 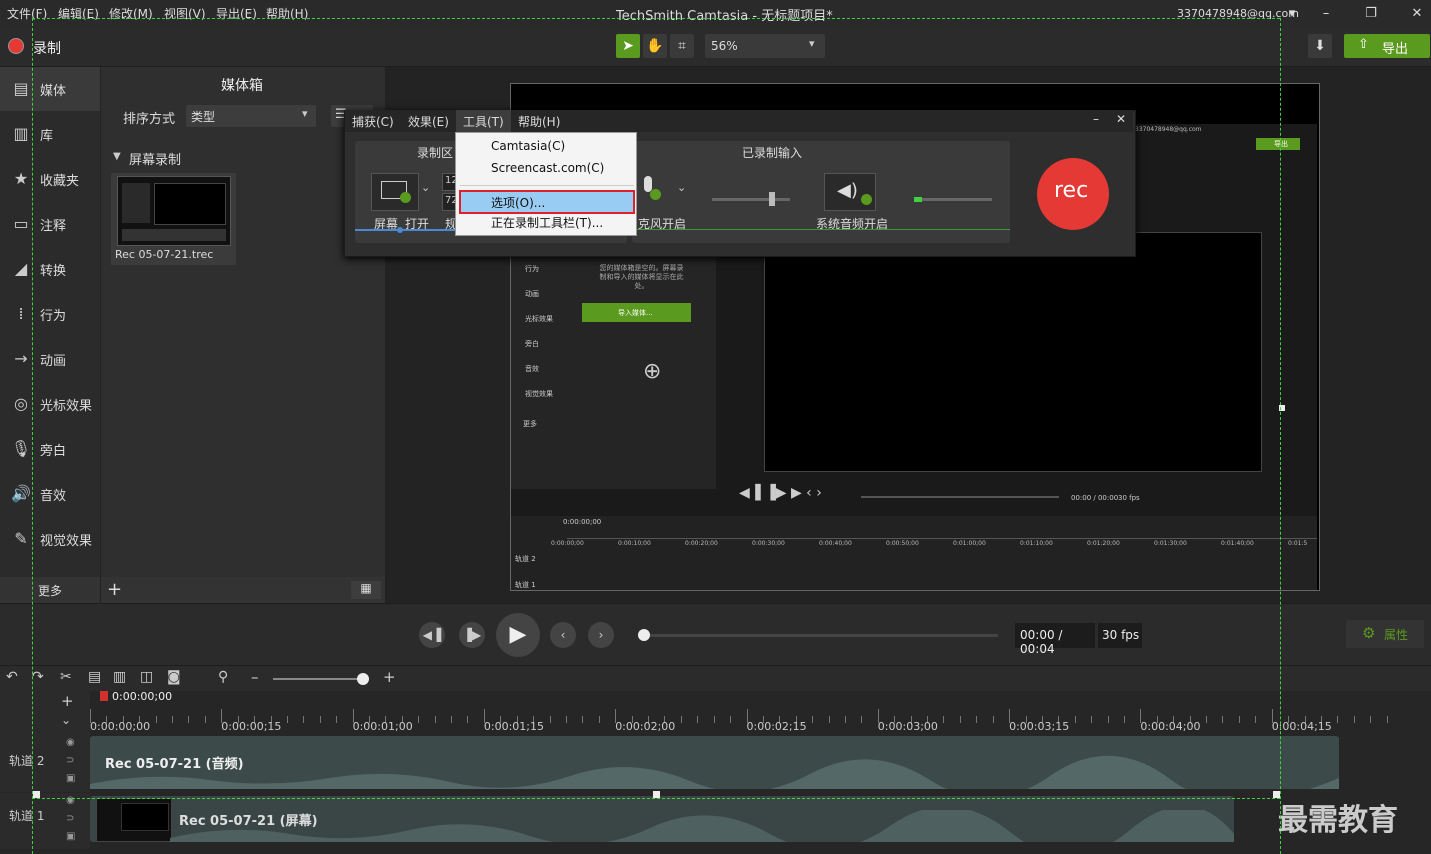 What do you see at coordinates (131, 13) in the screenshot?
I see `menu-modify: 修改(M)` at bounding box center [131, 13].